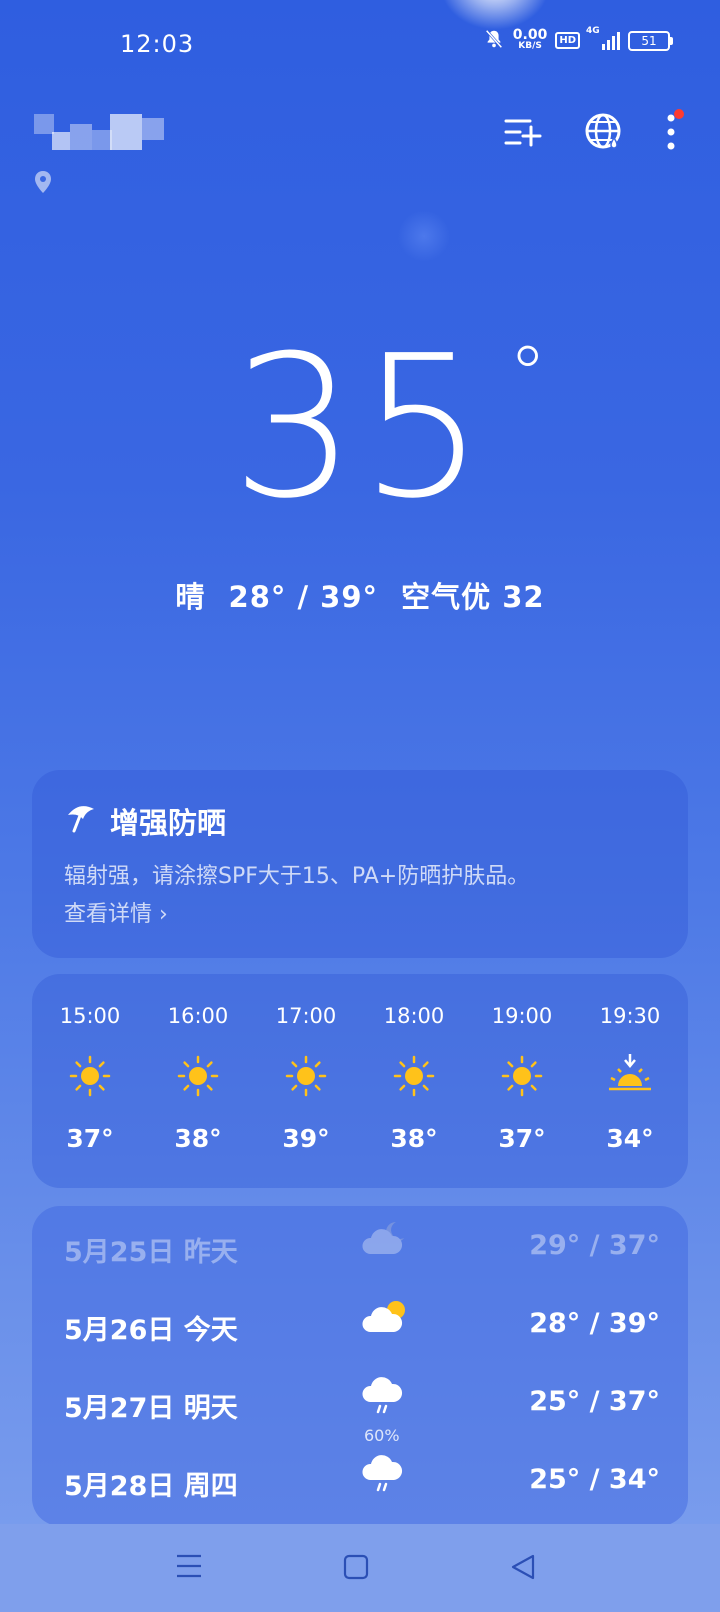 The width and height of the screenshot is (720, 1612). What do you see at coordinates (90, 1016) in the screenshot?
I see `hour-time: 15:00` at bounding box center [90, 1016].